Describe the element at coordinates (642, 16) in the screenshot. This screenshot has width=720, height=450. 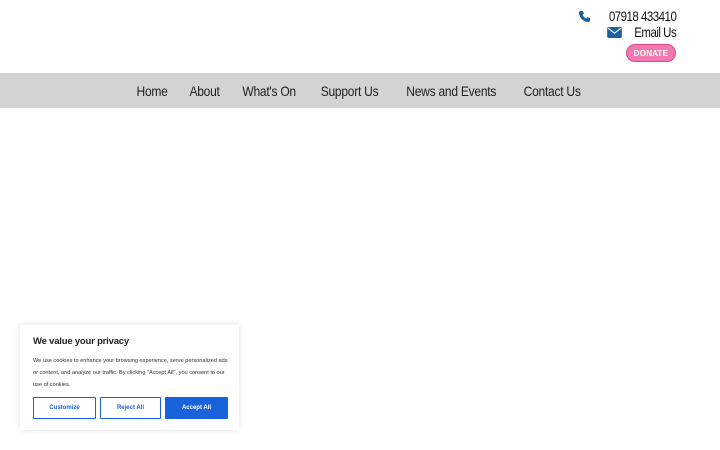
I see `phone-number: 07918 433410` at that location.